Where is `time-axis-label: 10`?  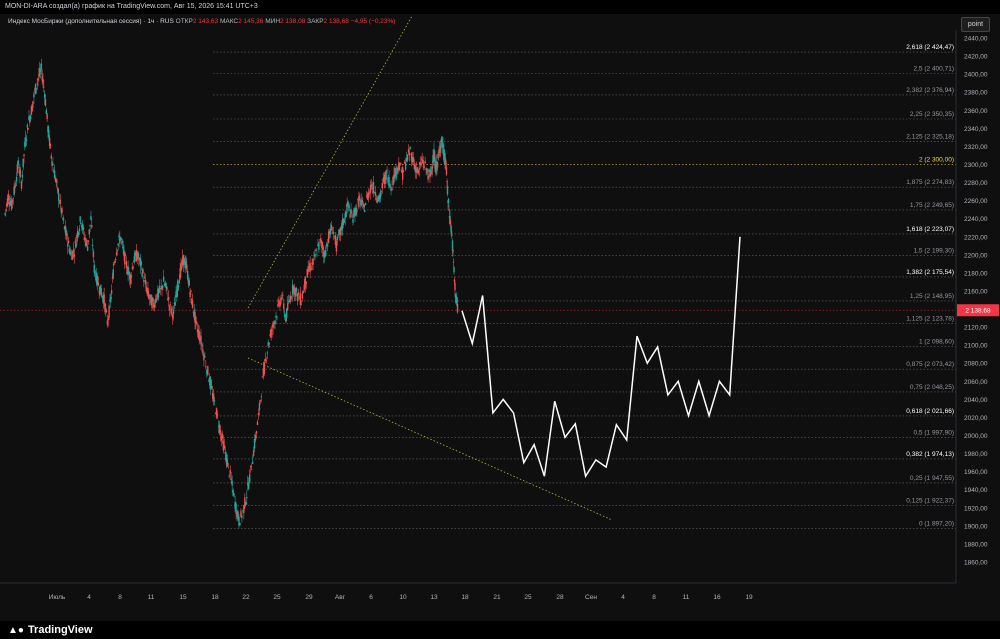
time-axis-label: 10 is located at coordinates (403, 597).